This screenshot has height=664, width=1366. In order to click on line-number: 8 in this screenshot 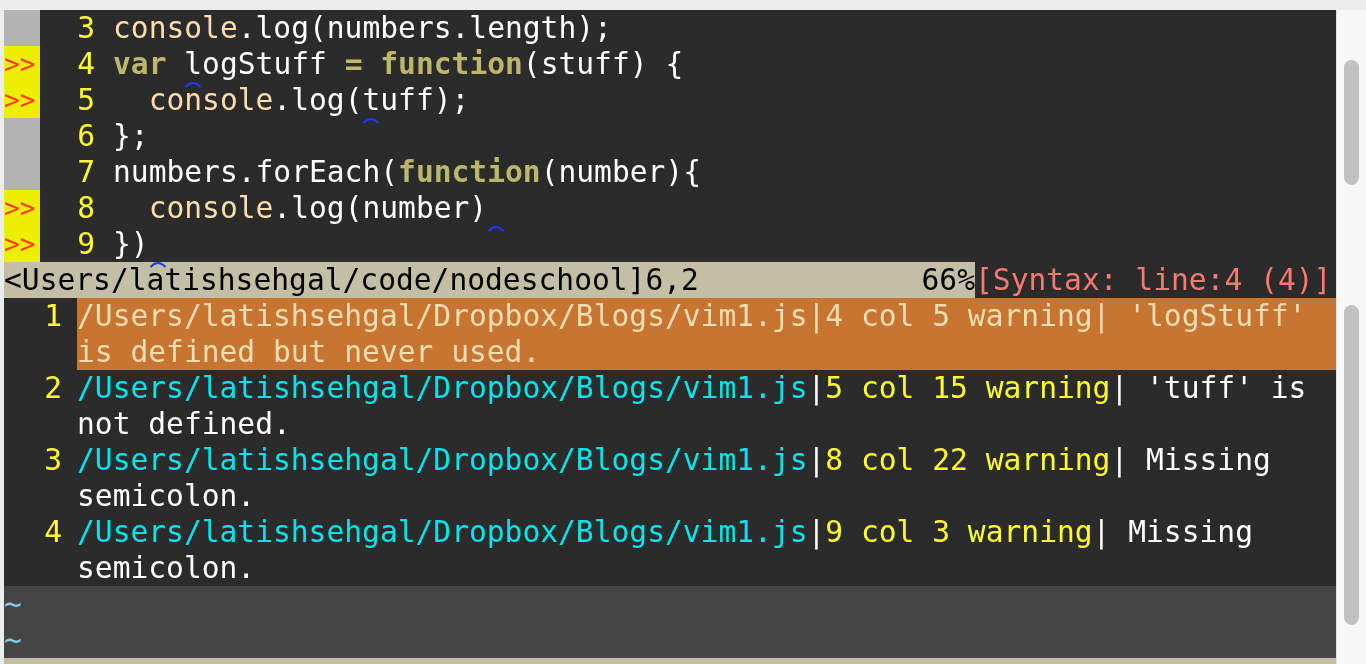, I will do `click(86, 208)`.